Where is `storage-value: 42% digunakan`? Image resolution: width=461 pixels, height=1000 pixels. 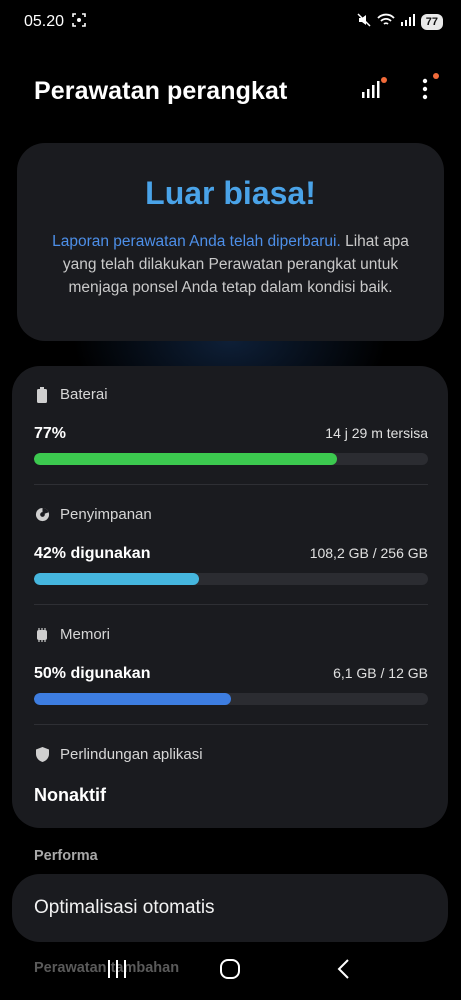
storage-value: 42% digunakan is located at coordinates (92, 553).